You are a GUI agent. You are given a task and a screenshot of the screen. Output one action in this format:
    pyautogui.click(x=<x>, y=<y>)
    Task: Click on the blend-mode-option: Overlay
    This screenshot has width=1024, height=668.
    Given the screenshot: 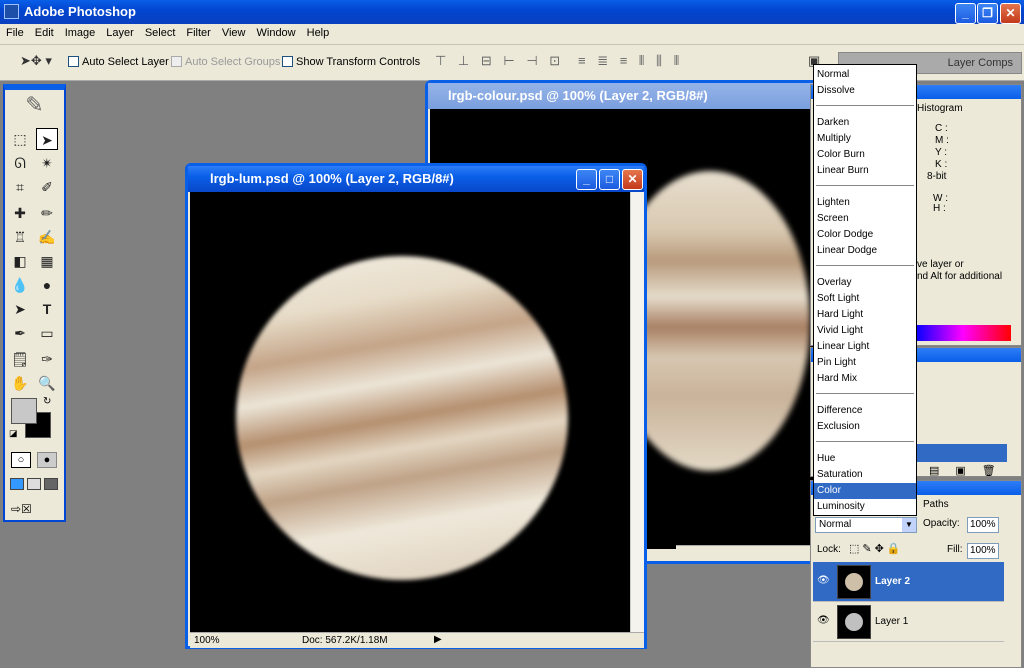 What is the action you would take?
    pyautogui.click(x=865, y=283)
    